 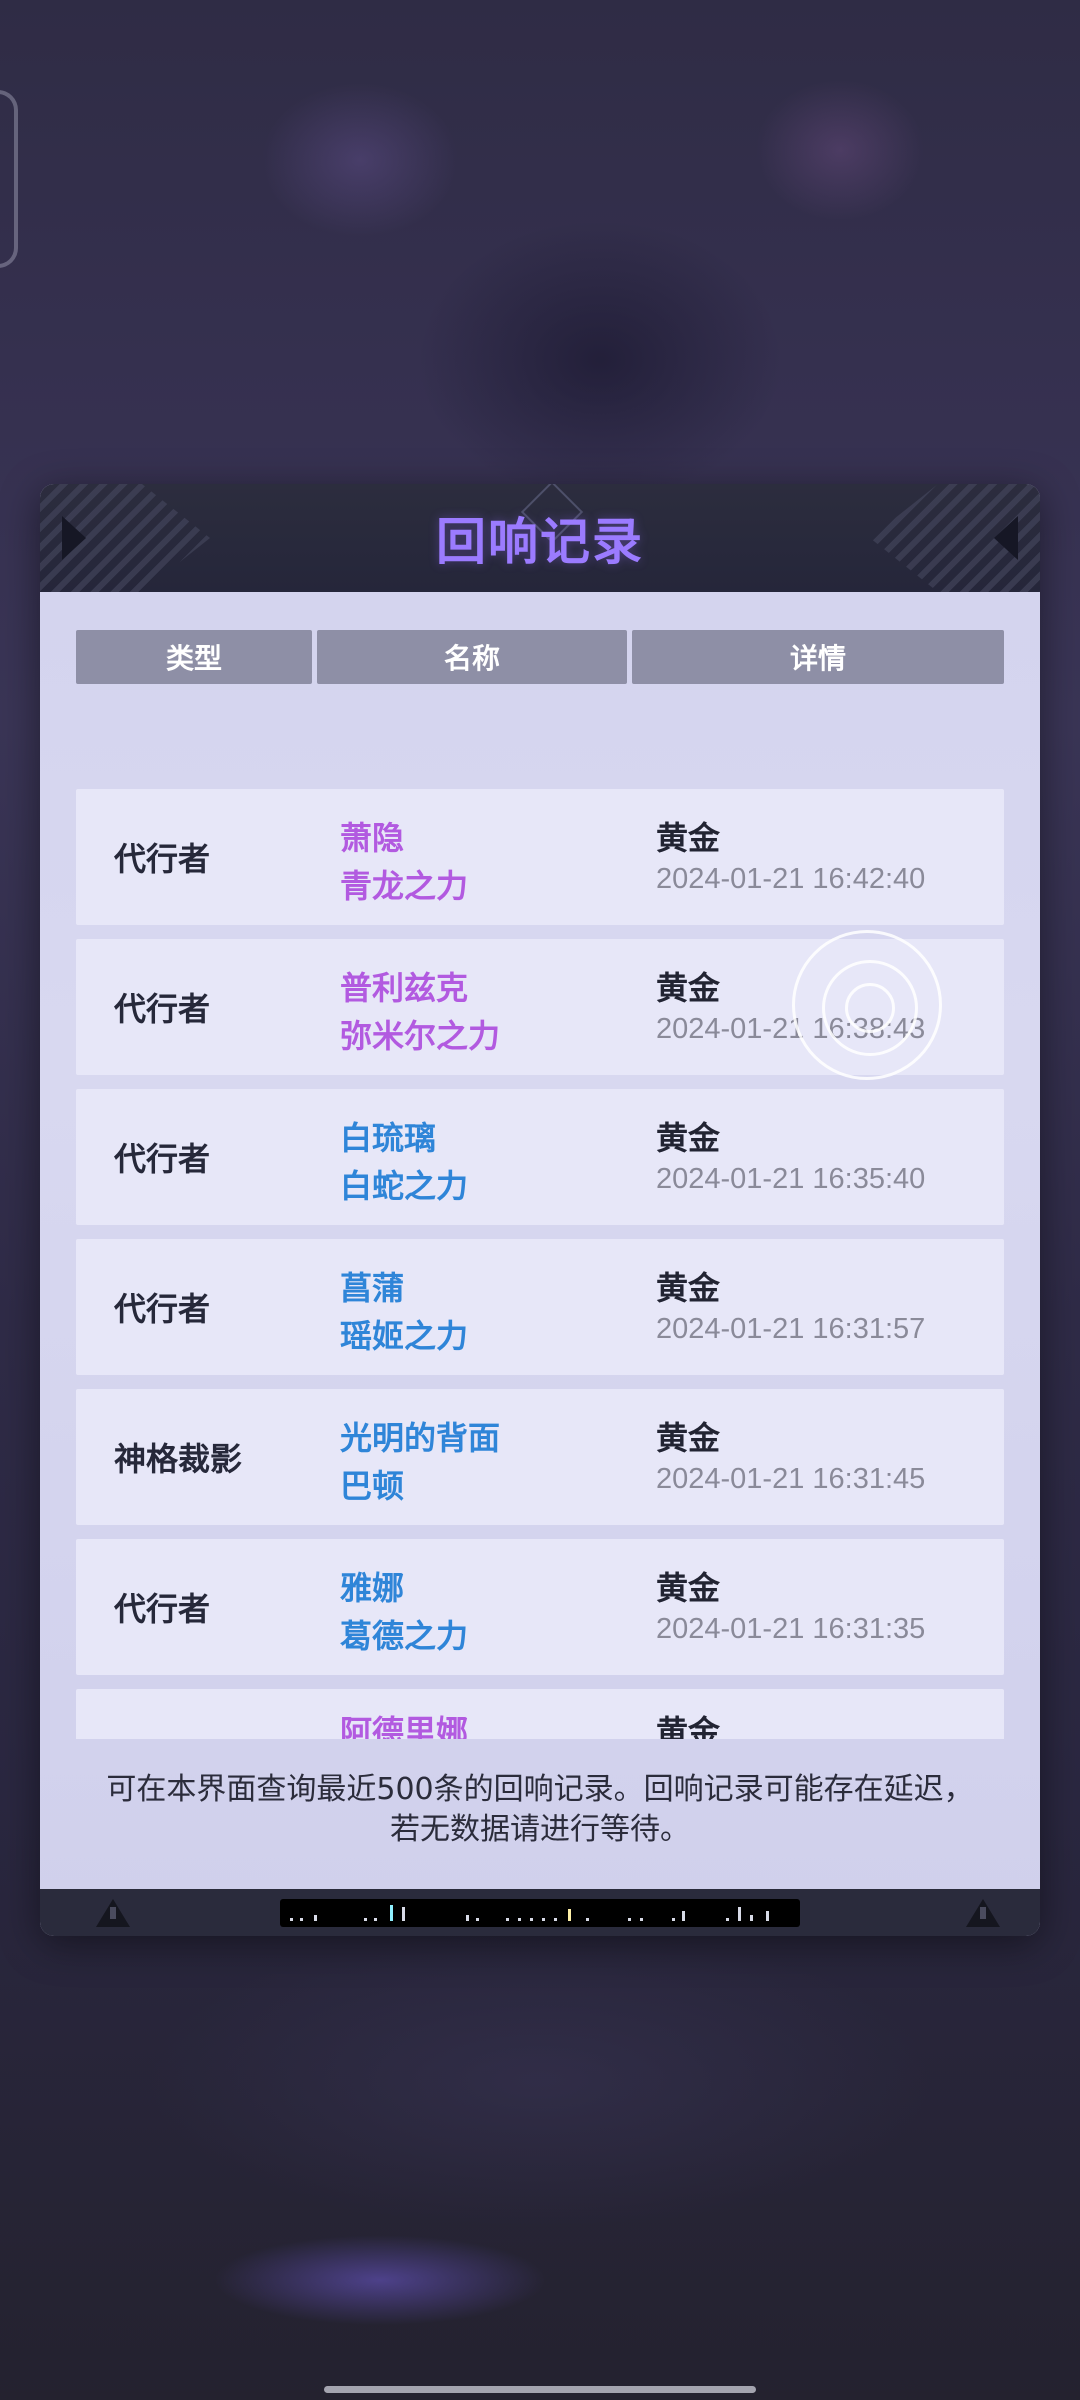 I want to click on record-row-partial: 阿德里娜 黄金, so click(x=540, y=1714).